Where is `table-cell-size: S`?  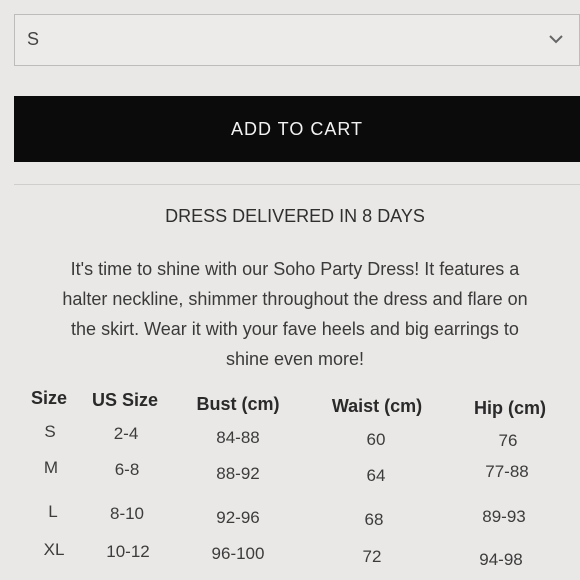 table-cell-size: S is located at coordinates (50, 431).